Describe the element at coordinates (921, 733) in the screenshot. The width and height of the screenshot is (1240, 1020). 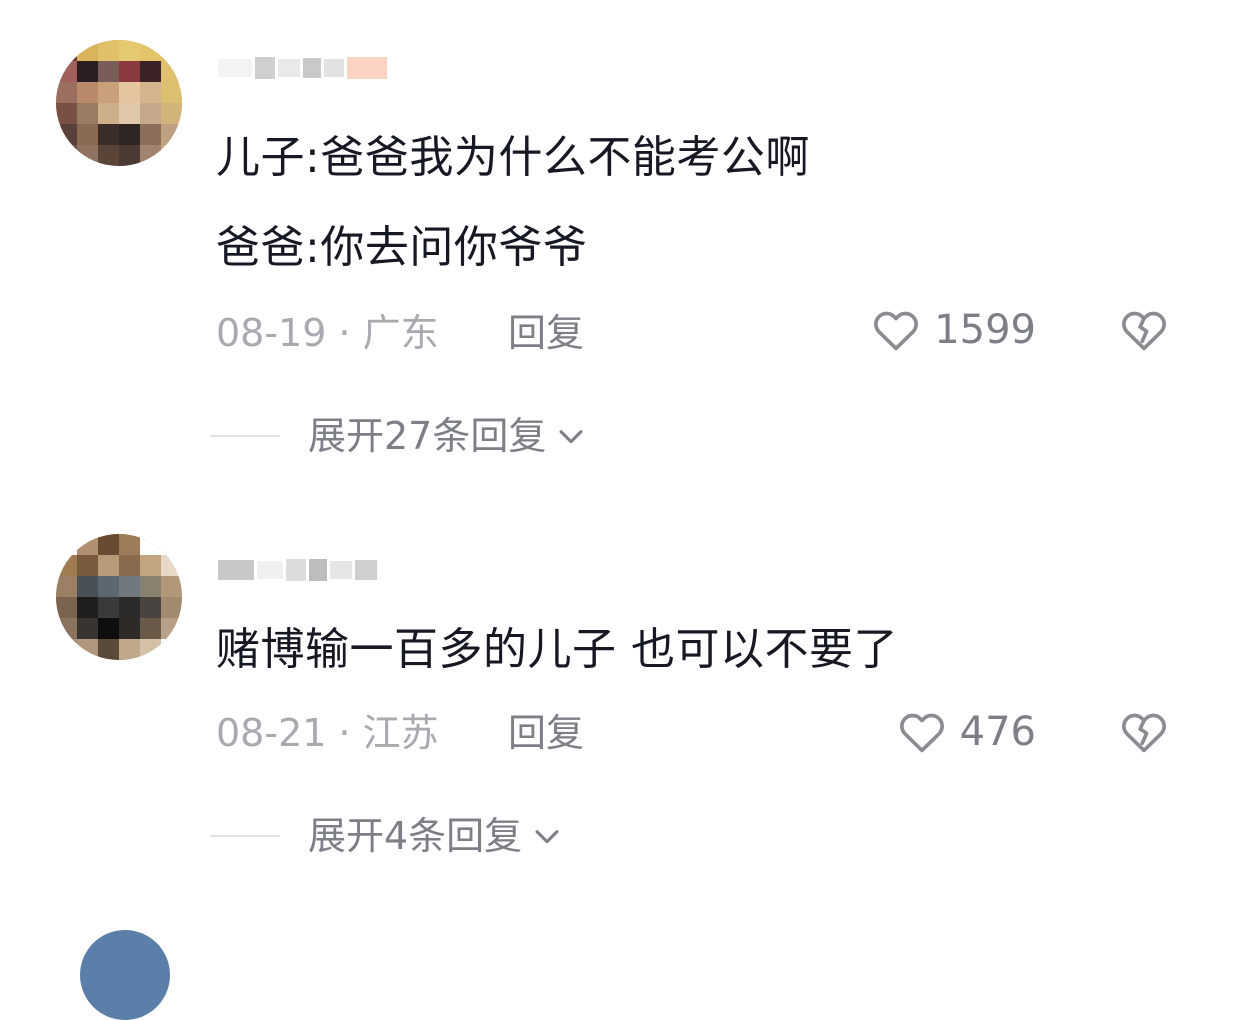
I see `heart-icon` at that location.